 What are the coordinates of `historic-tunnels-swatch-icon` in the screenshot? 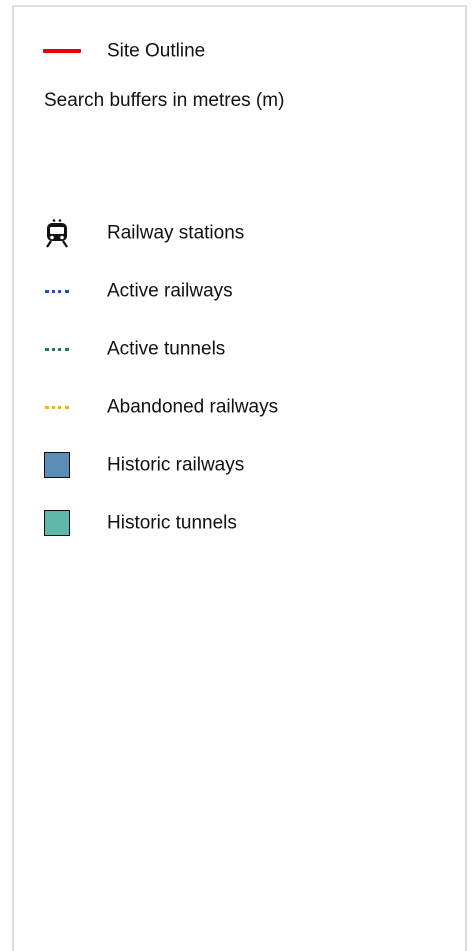 It's located at (57, 523).